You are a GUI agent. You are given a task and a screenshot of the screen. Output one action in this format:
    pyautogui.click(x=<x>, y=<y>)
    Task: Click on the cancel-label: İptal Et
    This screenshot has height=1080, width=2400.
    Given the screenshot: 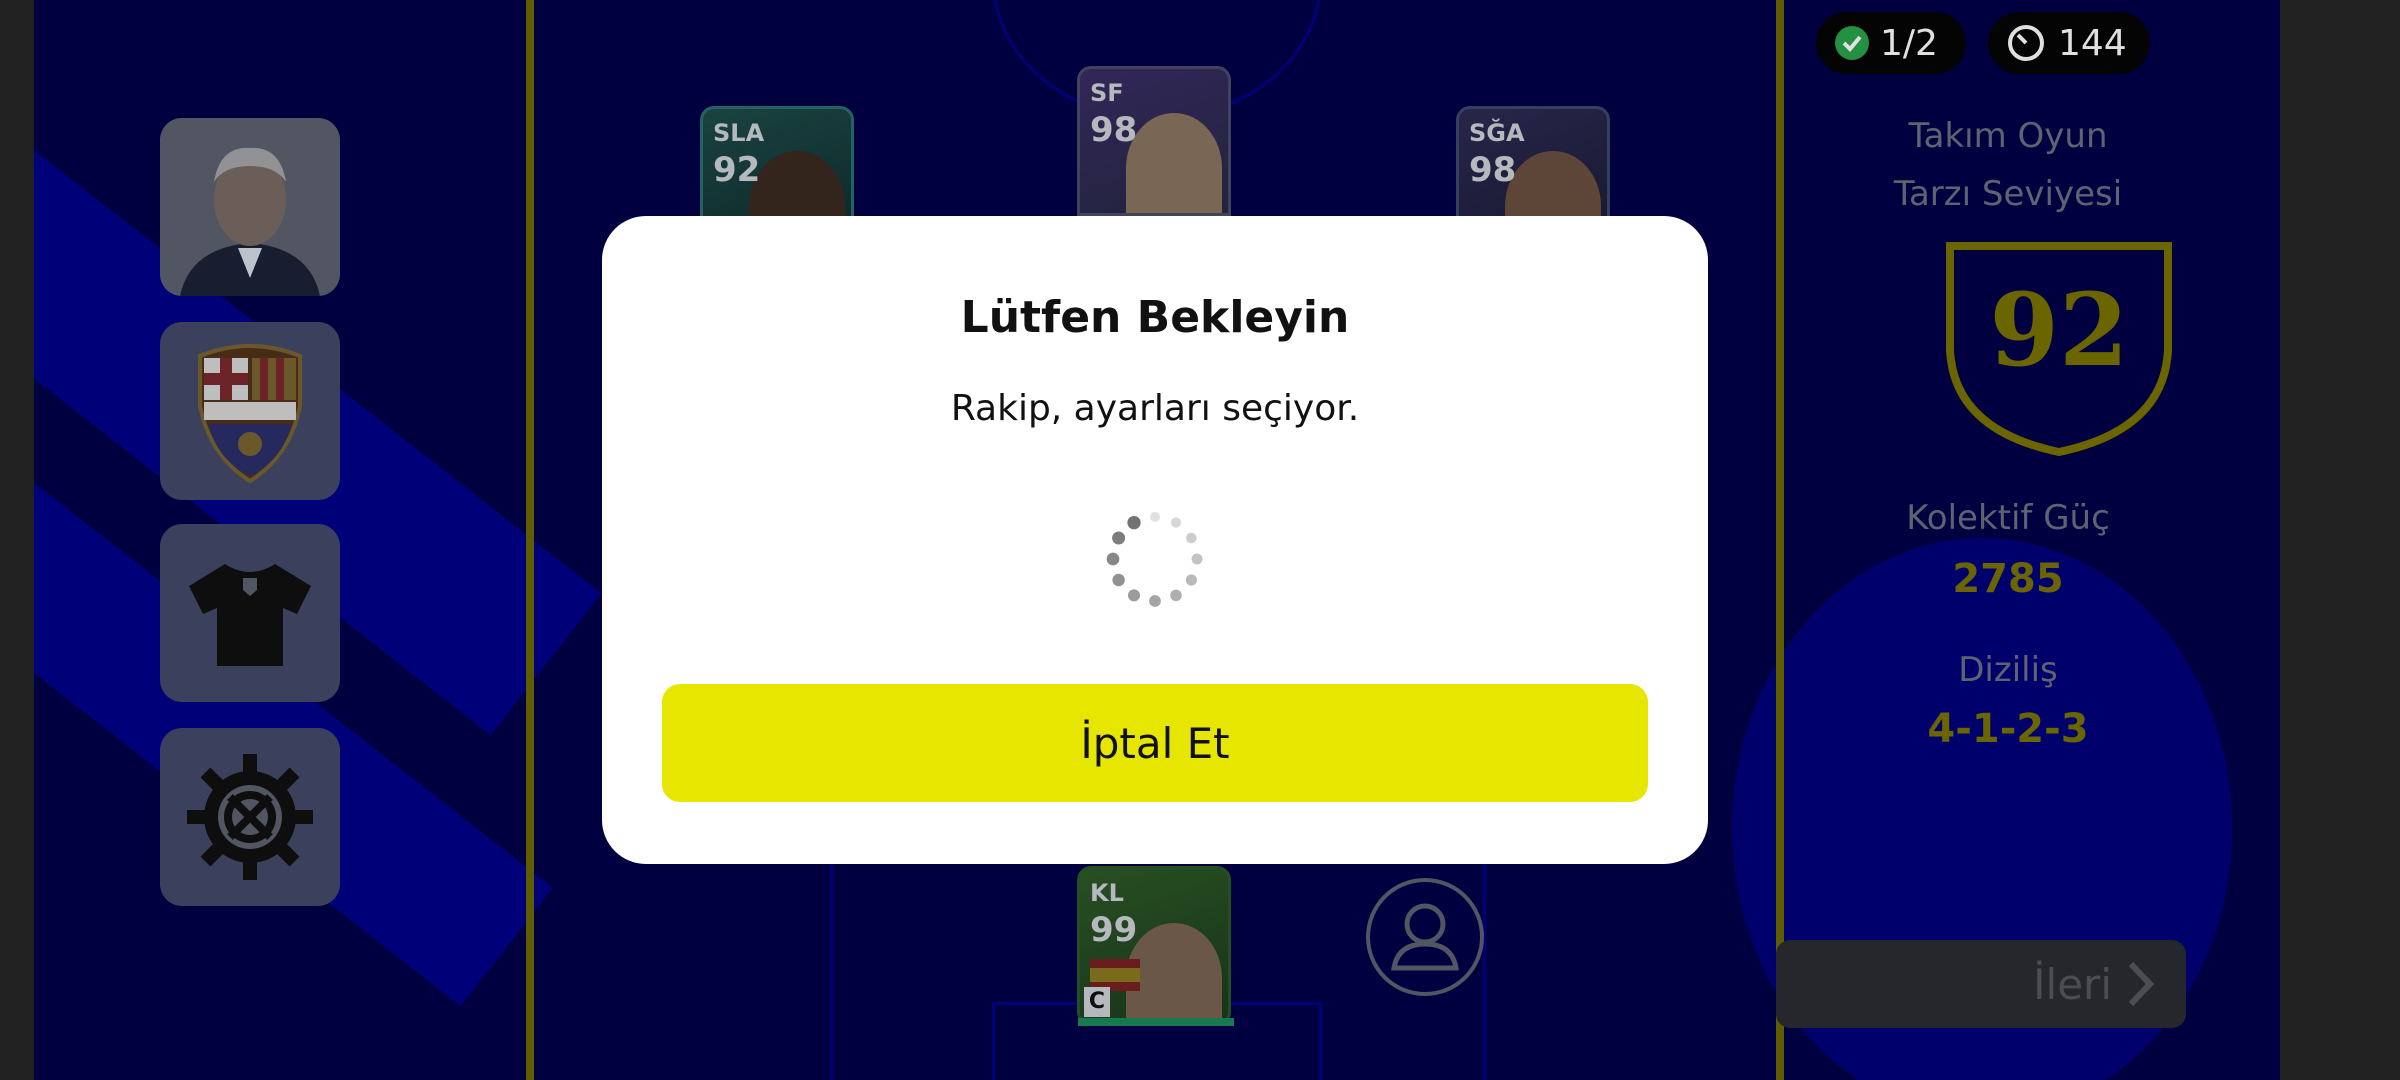 What is the action you would take?
    pyautogui.click(x=1155, y=743)
    